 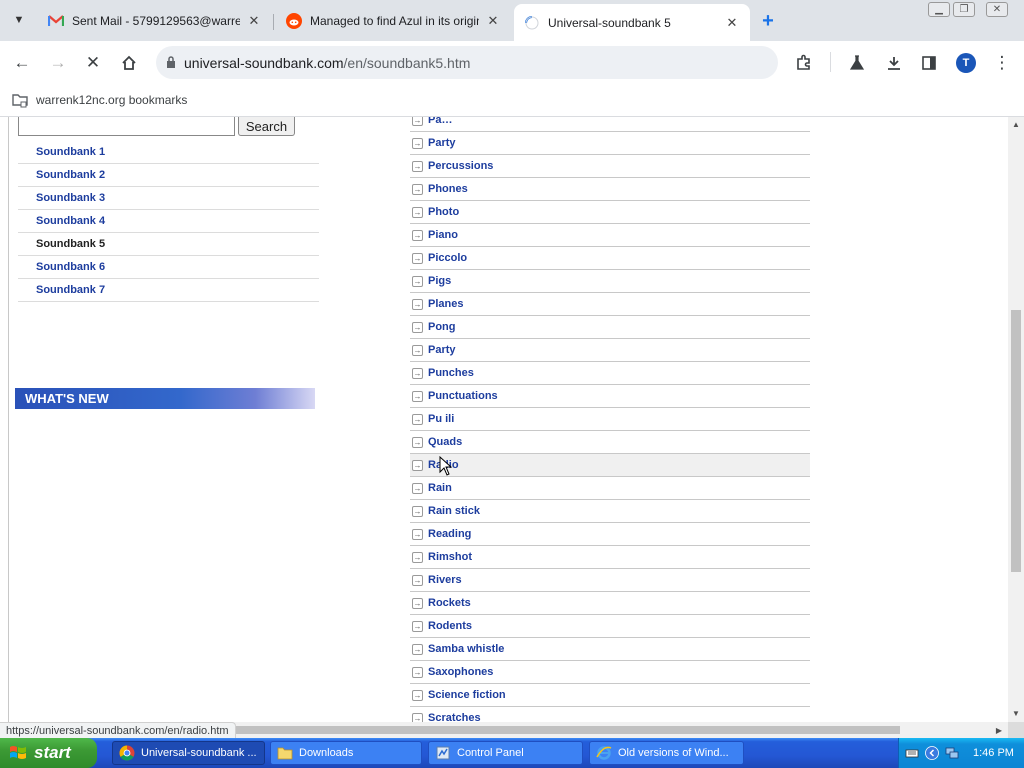 What do you see at coordinates (912, 753) in the screenshot?
I see `keyboard-icon` at bounding box center [912, 753].